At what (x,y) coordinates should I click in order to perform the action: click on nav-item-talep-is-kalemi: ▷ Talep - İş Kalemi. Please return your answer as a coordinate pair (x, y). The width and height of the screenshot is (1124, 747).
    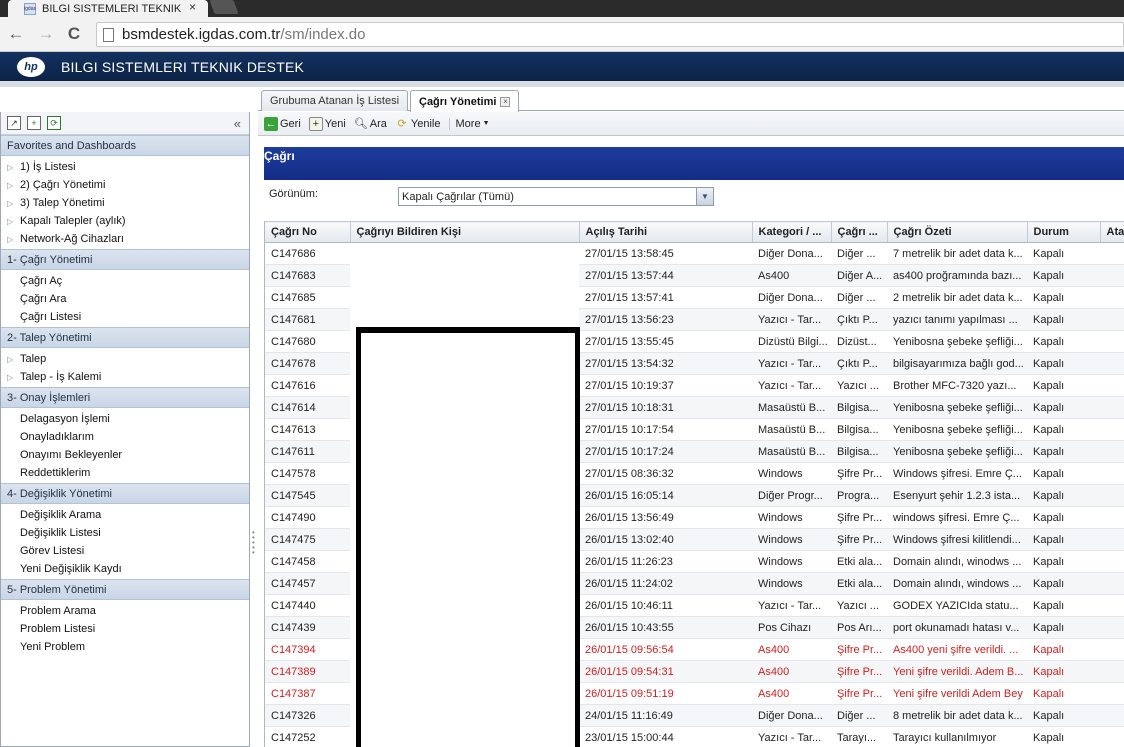
    Looking at the image, I should click on (125, 377).